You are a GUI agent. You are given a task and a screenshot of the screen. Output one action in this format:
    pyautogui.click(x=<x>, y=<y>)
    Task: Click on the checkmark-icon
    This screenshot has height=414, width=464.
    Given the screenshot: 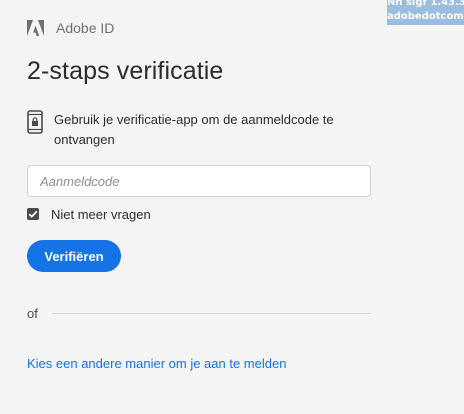 What is the action you would take?
    pyautogui.click(x=33, y=214)
    